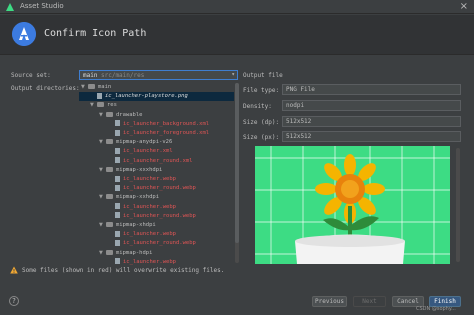  What do you see at coordinates (112, 105) in the screenshot?
I see `tree-item-label: res` at bounding box center [112, 105].